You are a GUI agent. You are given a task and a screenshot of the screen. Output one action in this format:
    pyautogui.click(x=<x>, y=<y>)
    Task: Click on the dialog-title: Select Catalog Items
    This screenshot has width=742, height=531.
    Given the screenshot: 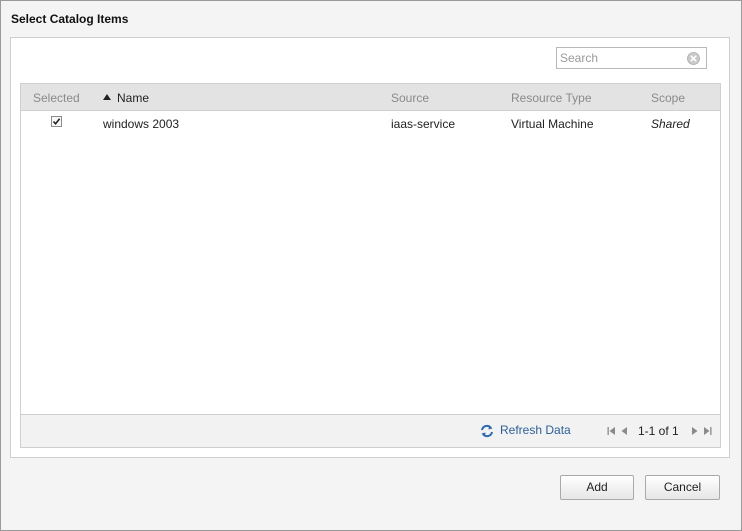 What is the action you would take?
    pyautogui.click(x=70, y=19)
    